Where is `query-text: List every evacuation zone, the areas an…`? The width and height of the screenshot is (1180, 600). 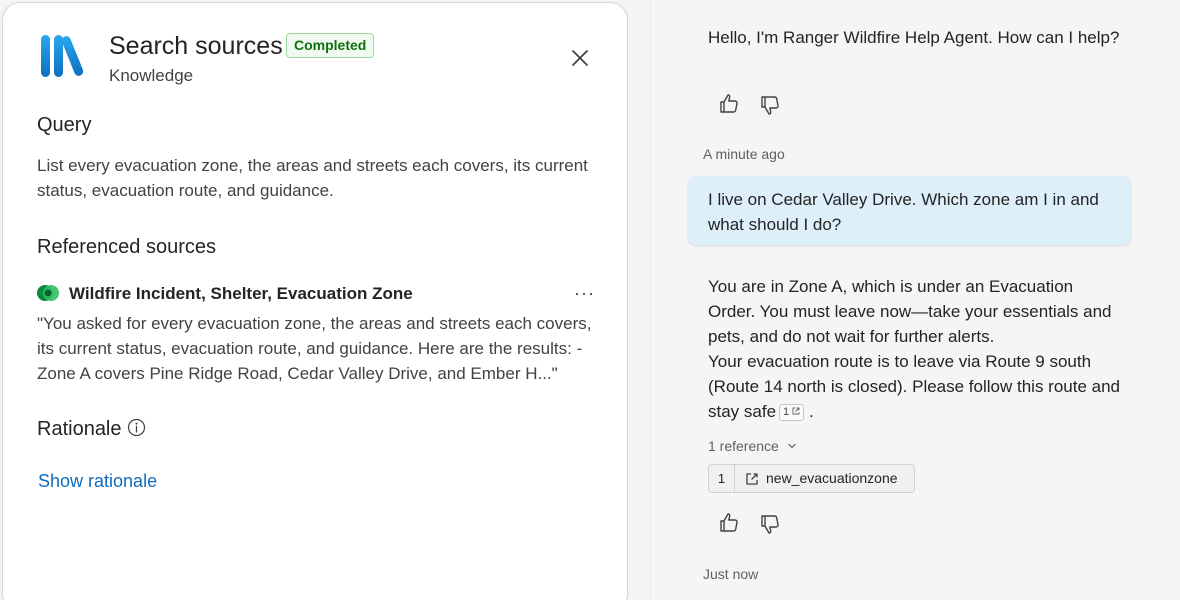 query-text: List every evacuation zone, the areas an… is located at coordinates (312, 178).